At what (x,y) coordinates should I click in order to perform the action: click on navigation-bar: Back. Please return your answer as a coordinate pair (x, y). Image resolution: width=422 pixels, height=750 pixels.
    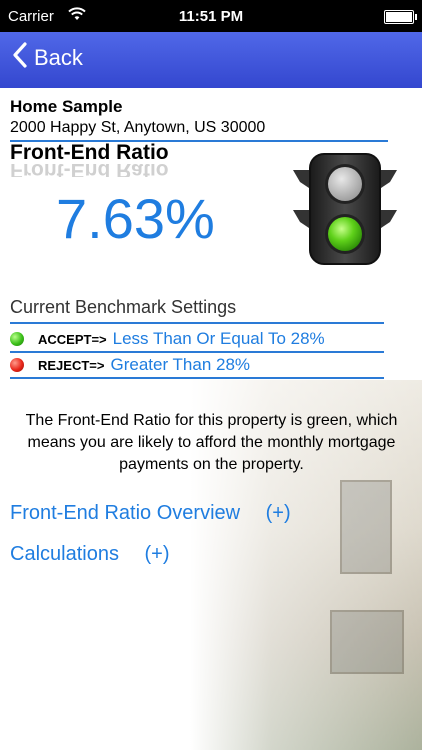
    Looking at the image, I should click on (211, 60).